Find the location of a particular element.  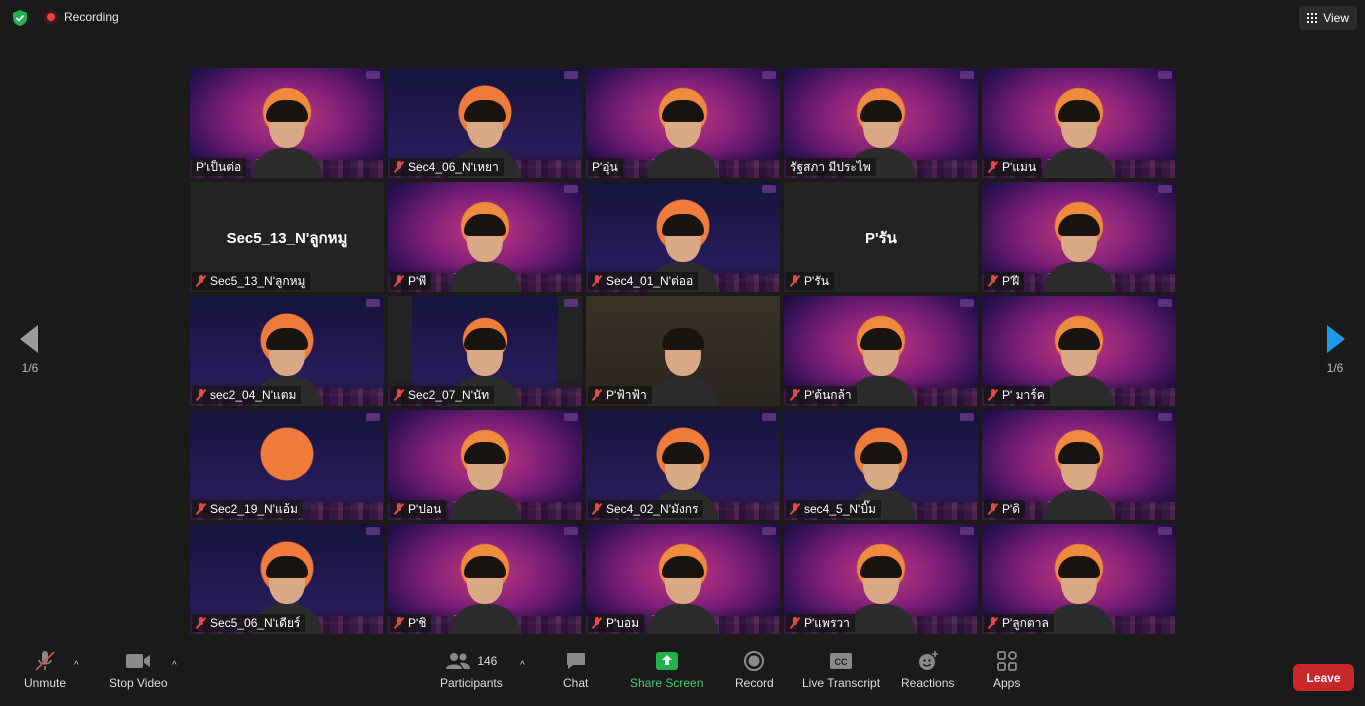

participant-tile: P'ต้นกล้า is located at coordinates (881, 351).